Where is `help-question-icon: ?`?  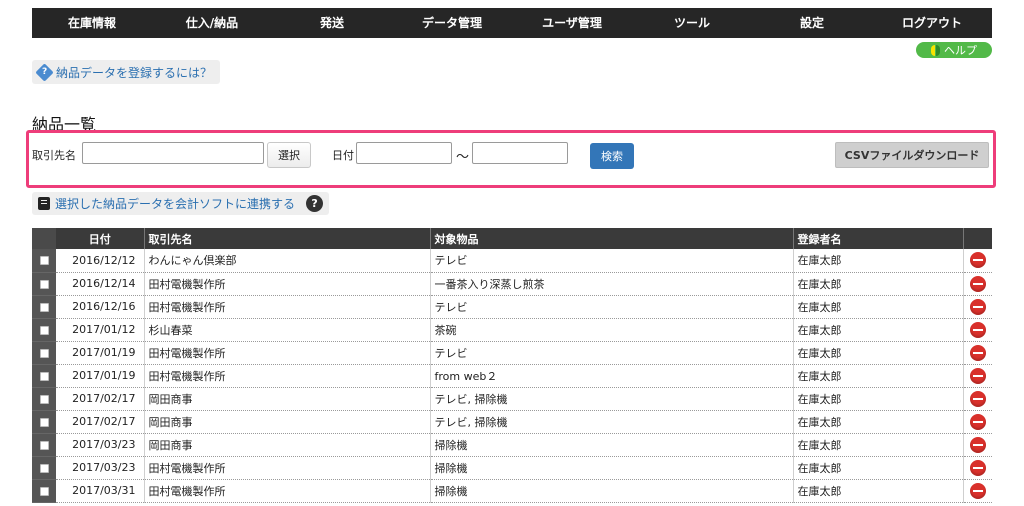
help-question-icon: ? is located at coordinates (315, 203).